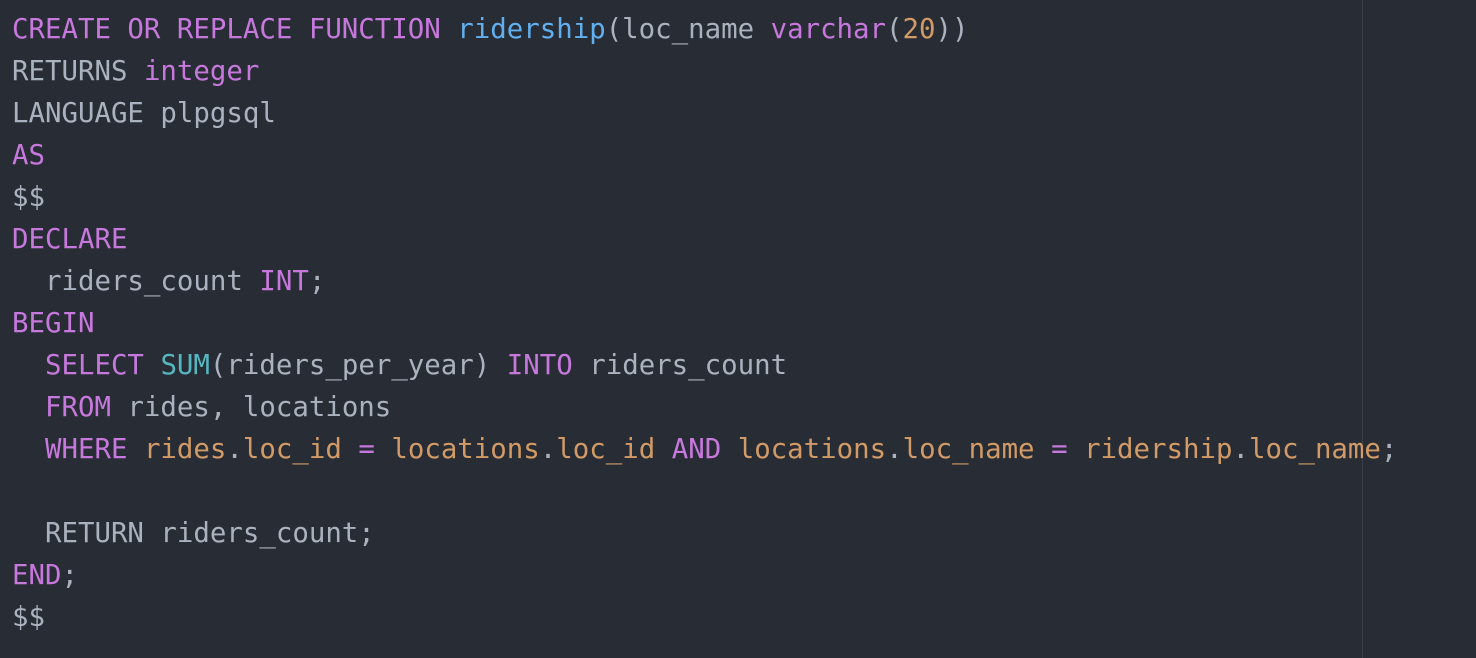  Describe the element at coordinates (28, 155) in the screenshot. I see `code-token: AS` at that location.